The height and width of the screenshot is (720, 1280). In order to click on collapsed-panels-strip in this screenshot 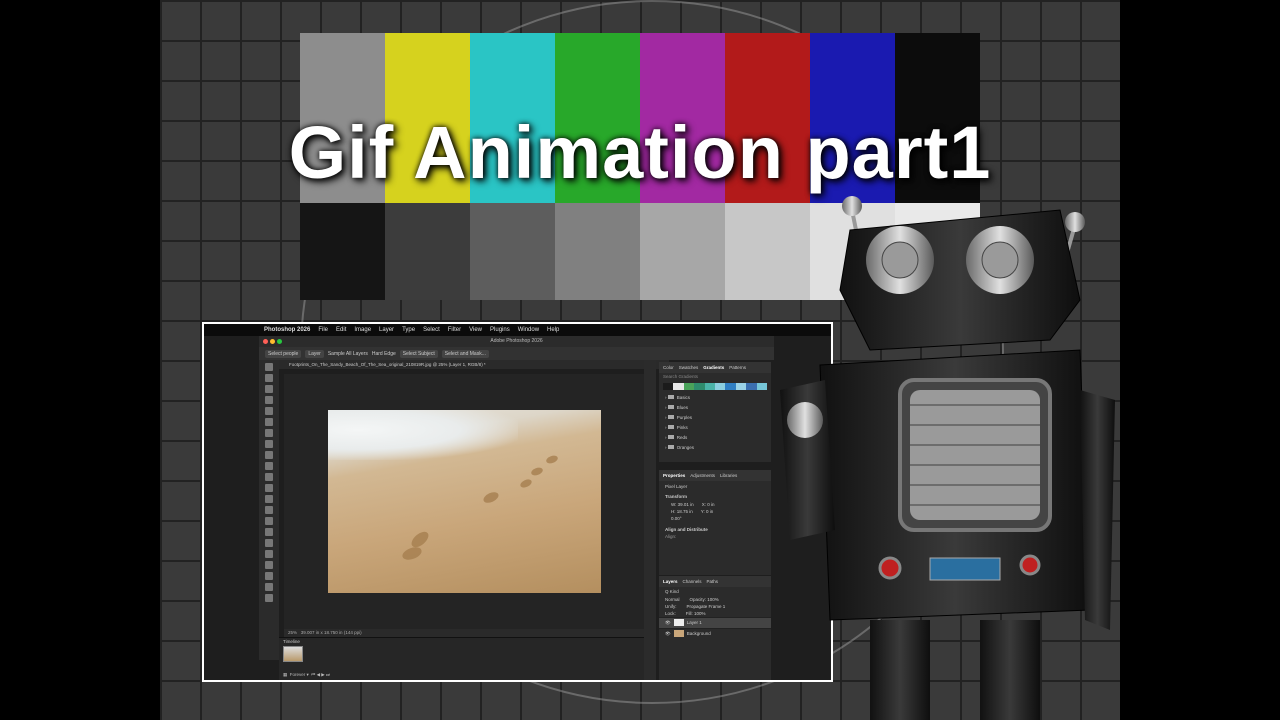, I will do `click(650, 520)`.